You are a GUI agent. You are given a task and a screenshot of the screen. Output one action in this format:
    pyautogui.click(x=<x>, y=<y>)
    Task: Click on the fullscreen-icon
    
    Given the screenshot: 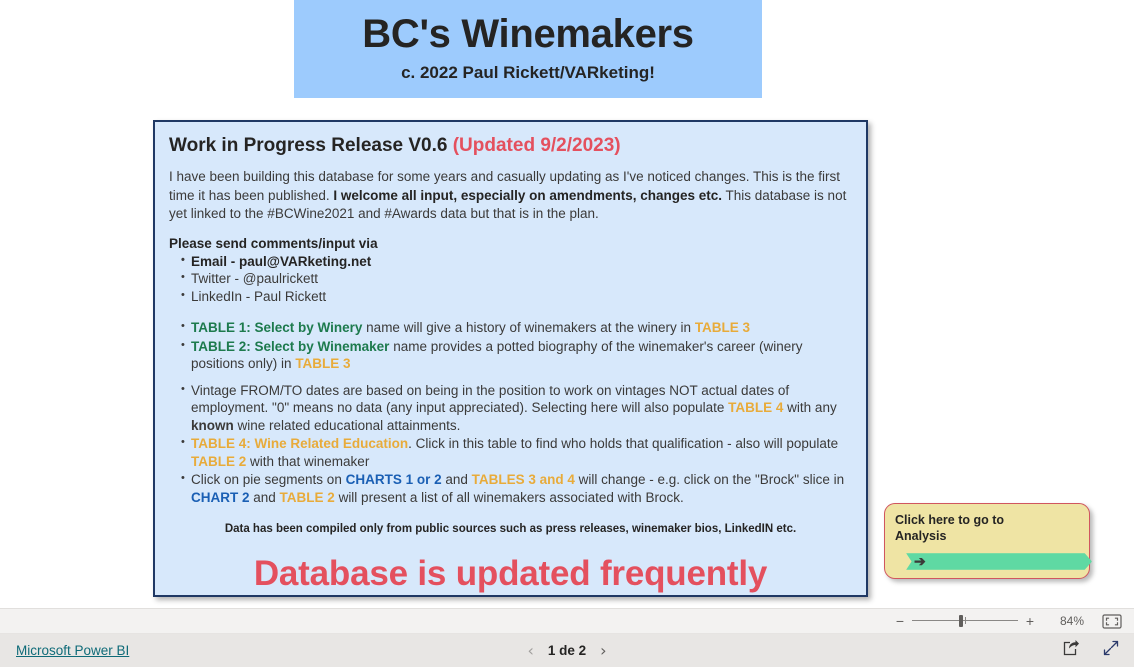 What is the action you would take?
    pyautogui.click(x=1111, y=650)
    